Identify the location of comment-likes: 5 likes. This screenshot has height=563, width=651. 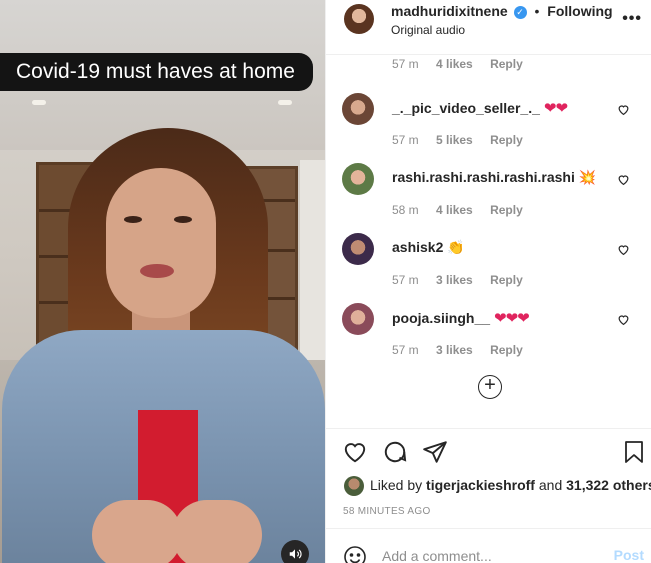
(454, 140).